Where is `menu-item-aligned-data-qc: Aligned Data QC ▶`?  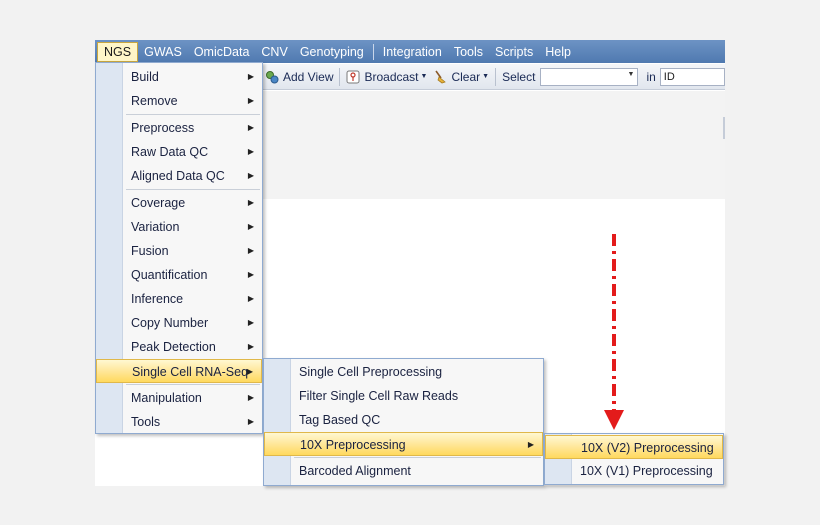
menu-item-aligned-data-qc: Aligned Data QC ▶ is located at coordinates (179, 176).